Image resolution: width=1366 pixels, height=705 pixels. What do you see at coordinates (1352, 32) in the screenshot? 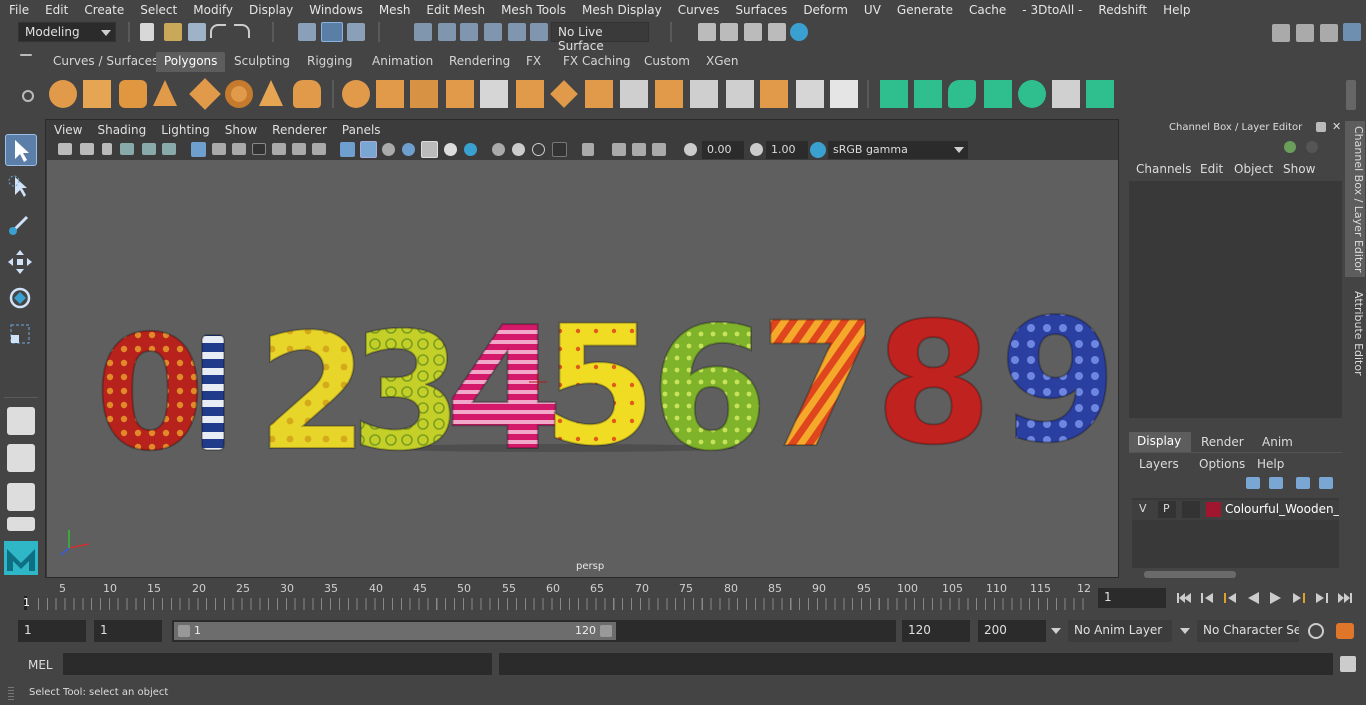
I see `channel-box-toggle-icon` at bounding box center [1352, 32].